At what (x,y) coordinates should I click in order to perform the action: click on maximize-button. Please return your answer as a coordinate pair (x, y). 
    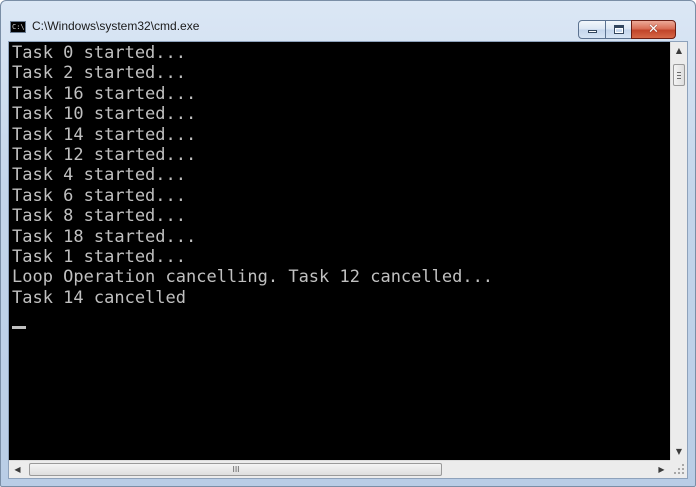
    Looking at the image, I should click on (618, 29).